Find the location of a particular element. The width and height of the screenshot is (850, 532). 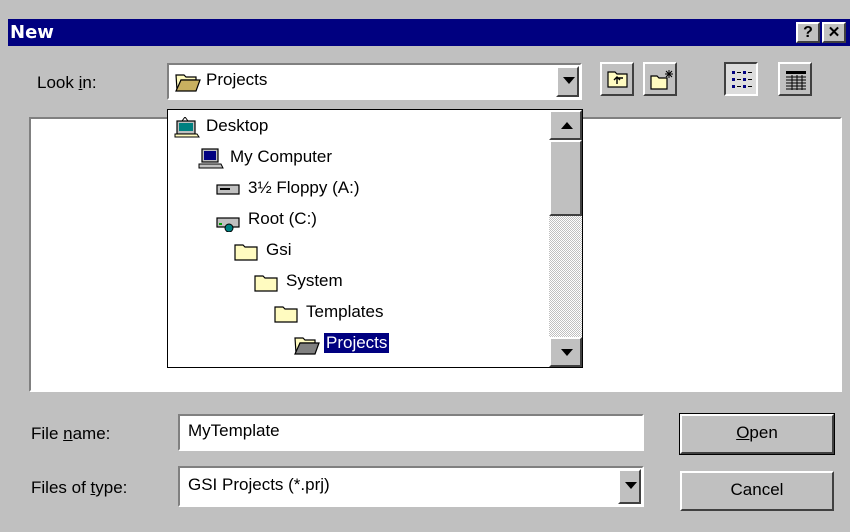

list-item-label: Root (C:) is located at coordinates (282, 218).